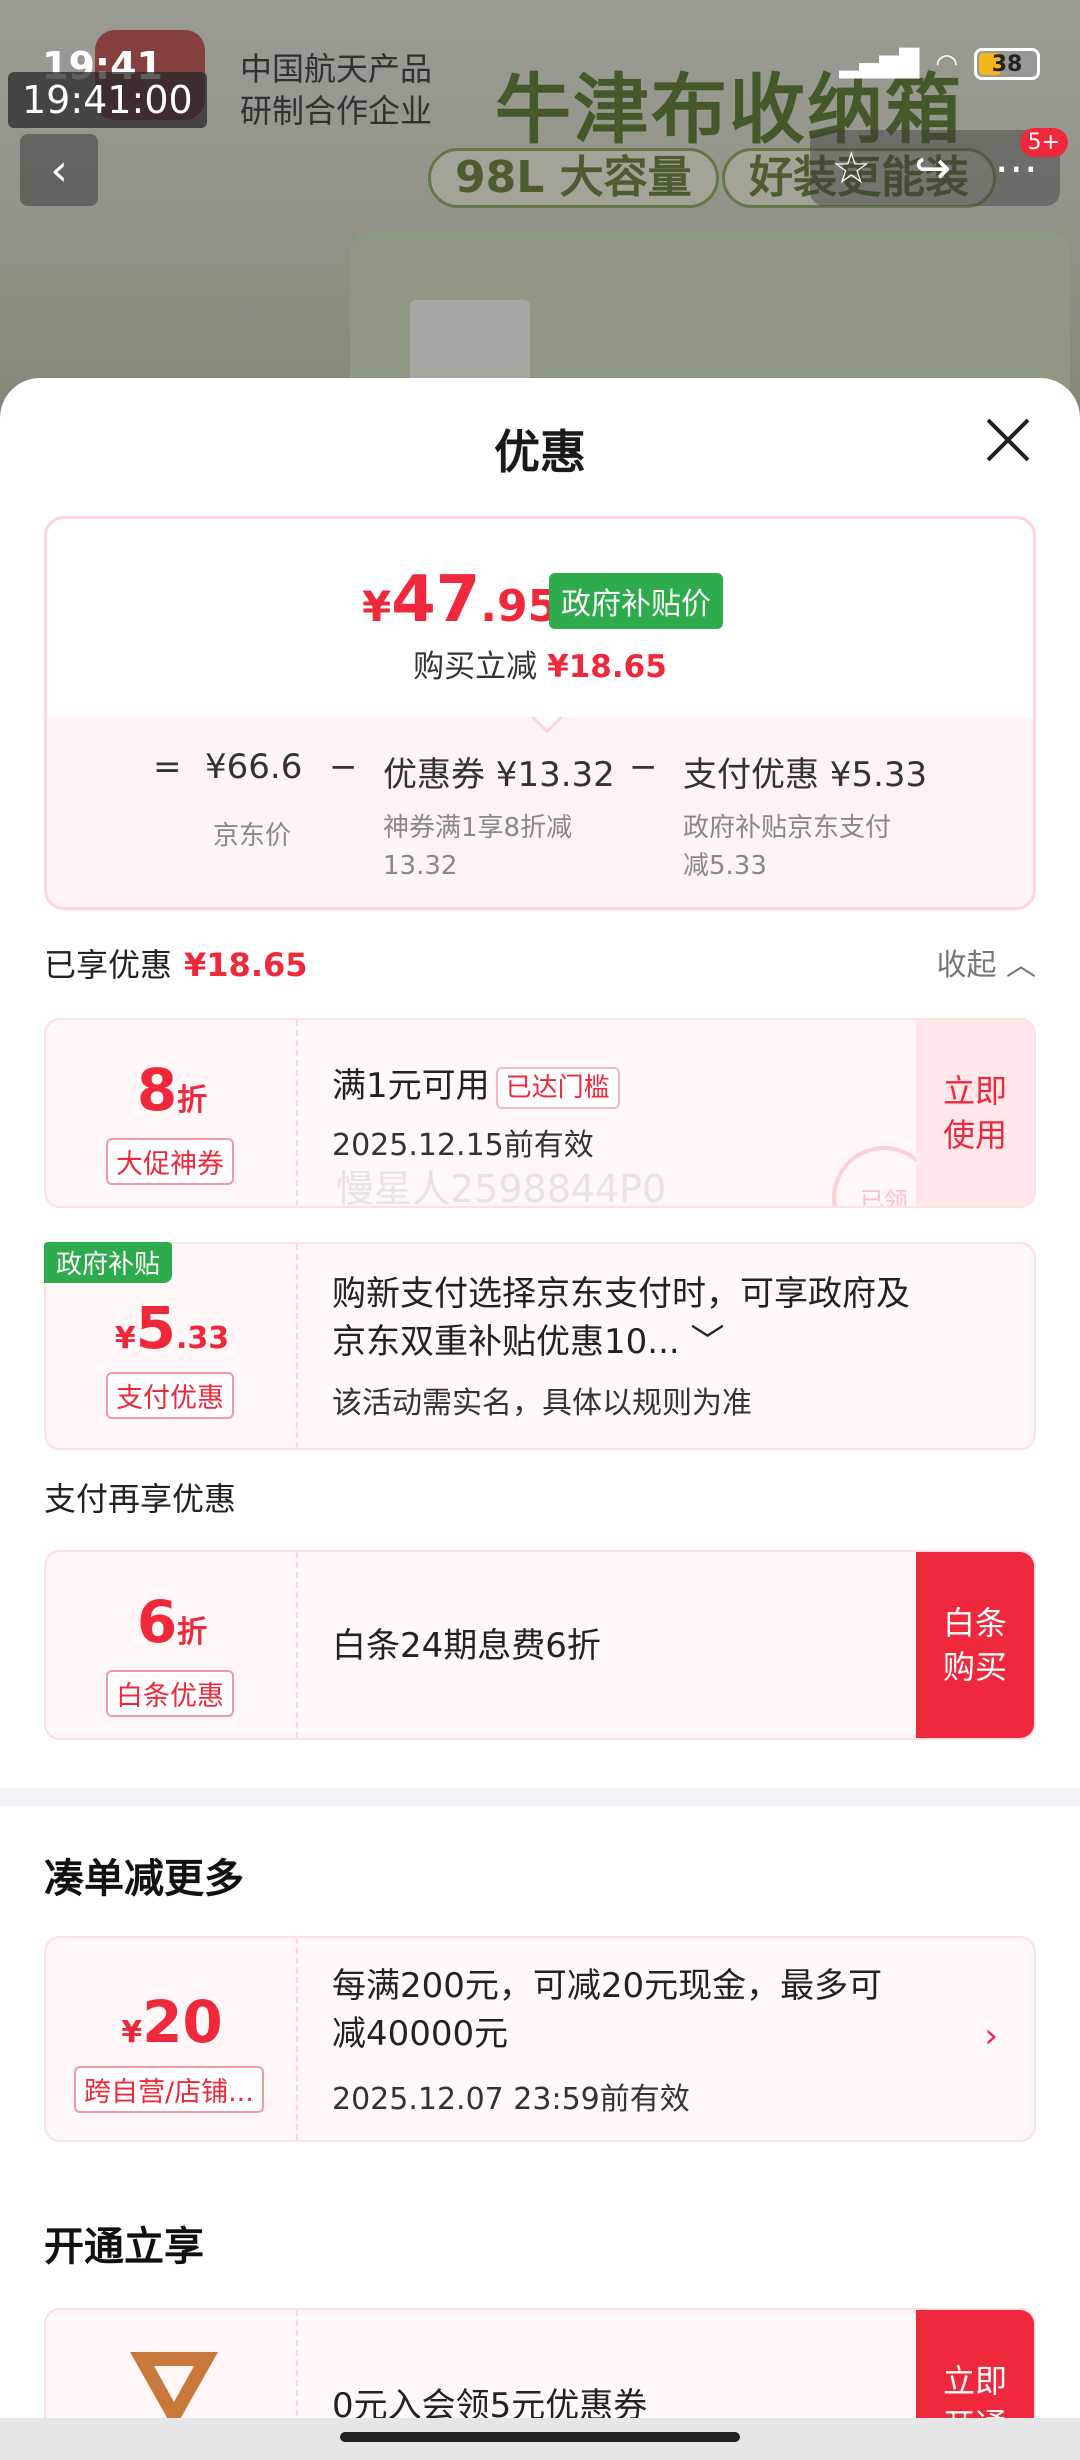  What do you see at coordinates (170, 1161) in the screenshot?
I see `coupon-type-tag: 大促神券` at bounding box center [170, 1161].